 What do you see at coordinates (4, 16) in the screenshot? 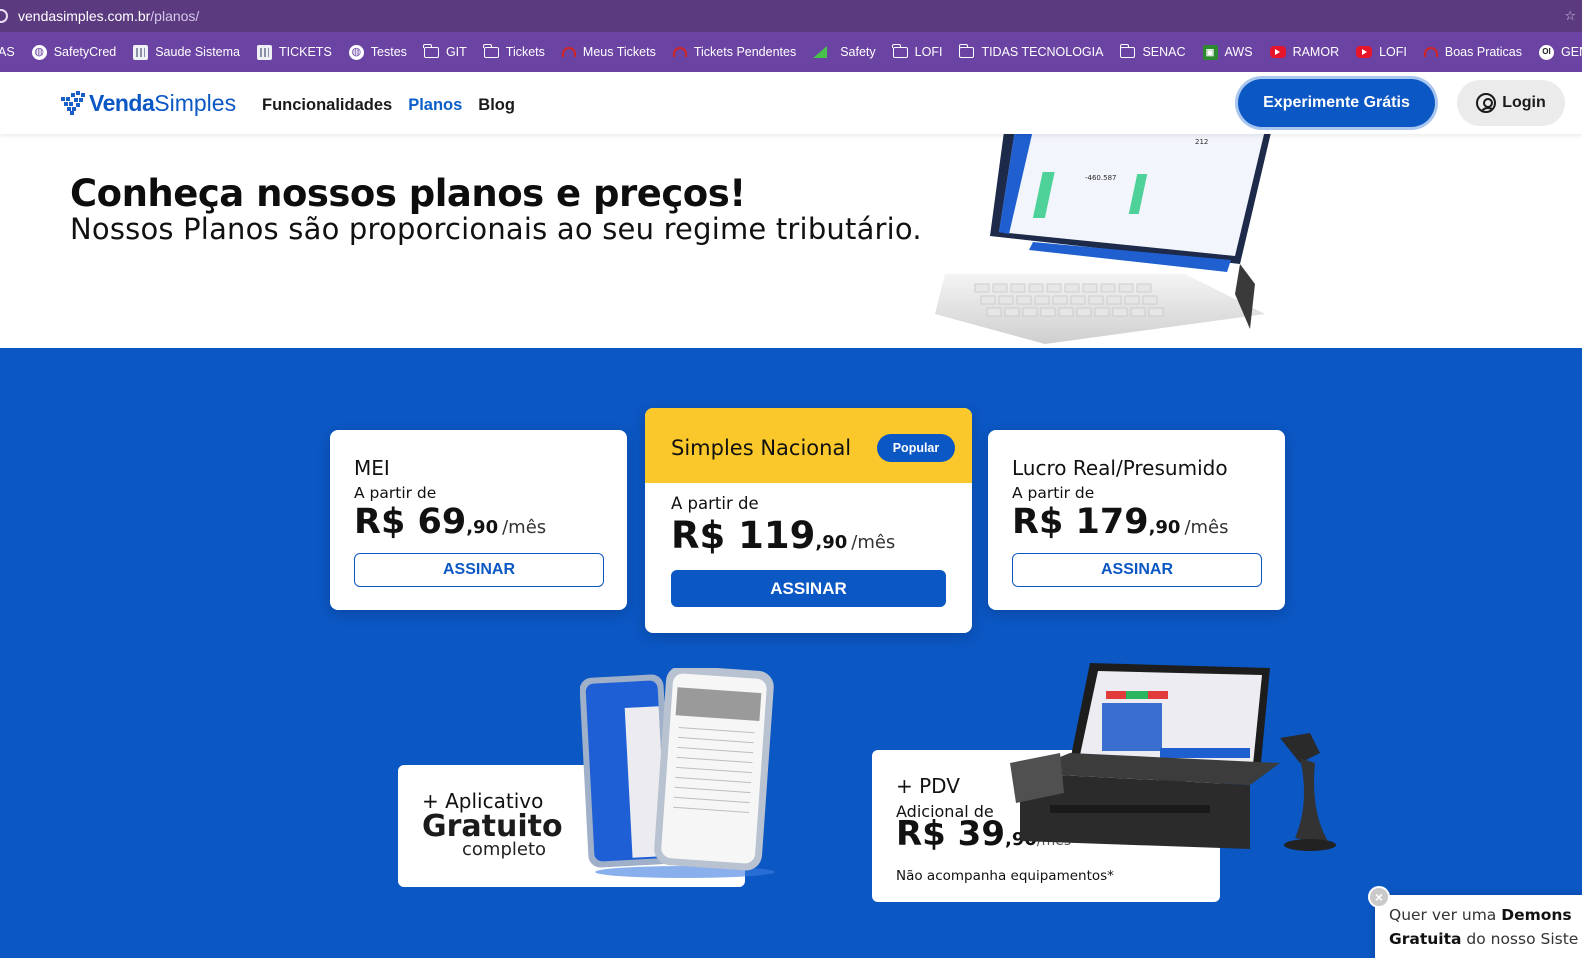
I see `site-info-icon` at bounding box center [4, 16].